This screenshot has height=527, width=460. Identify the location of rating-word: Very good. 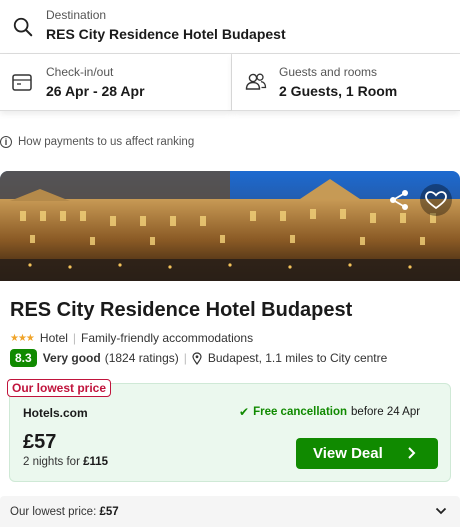
(71, 358).